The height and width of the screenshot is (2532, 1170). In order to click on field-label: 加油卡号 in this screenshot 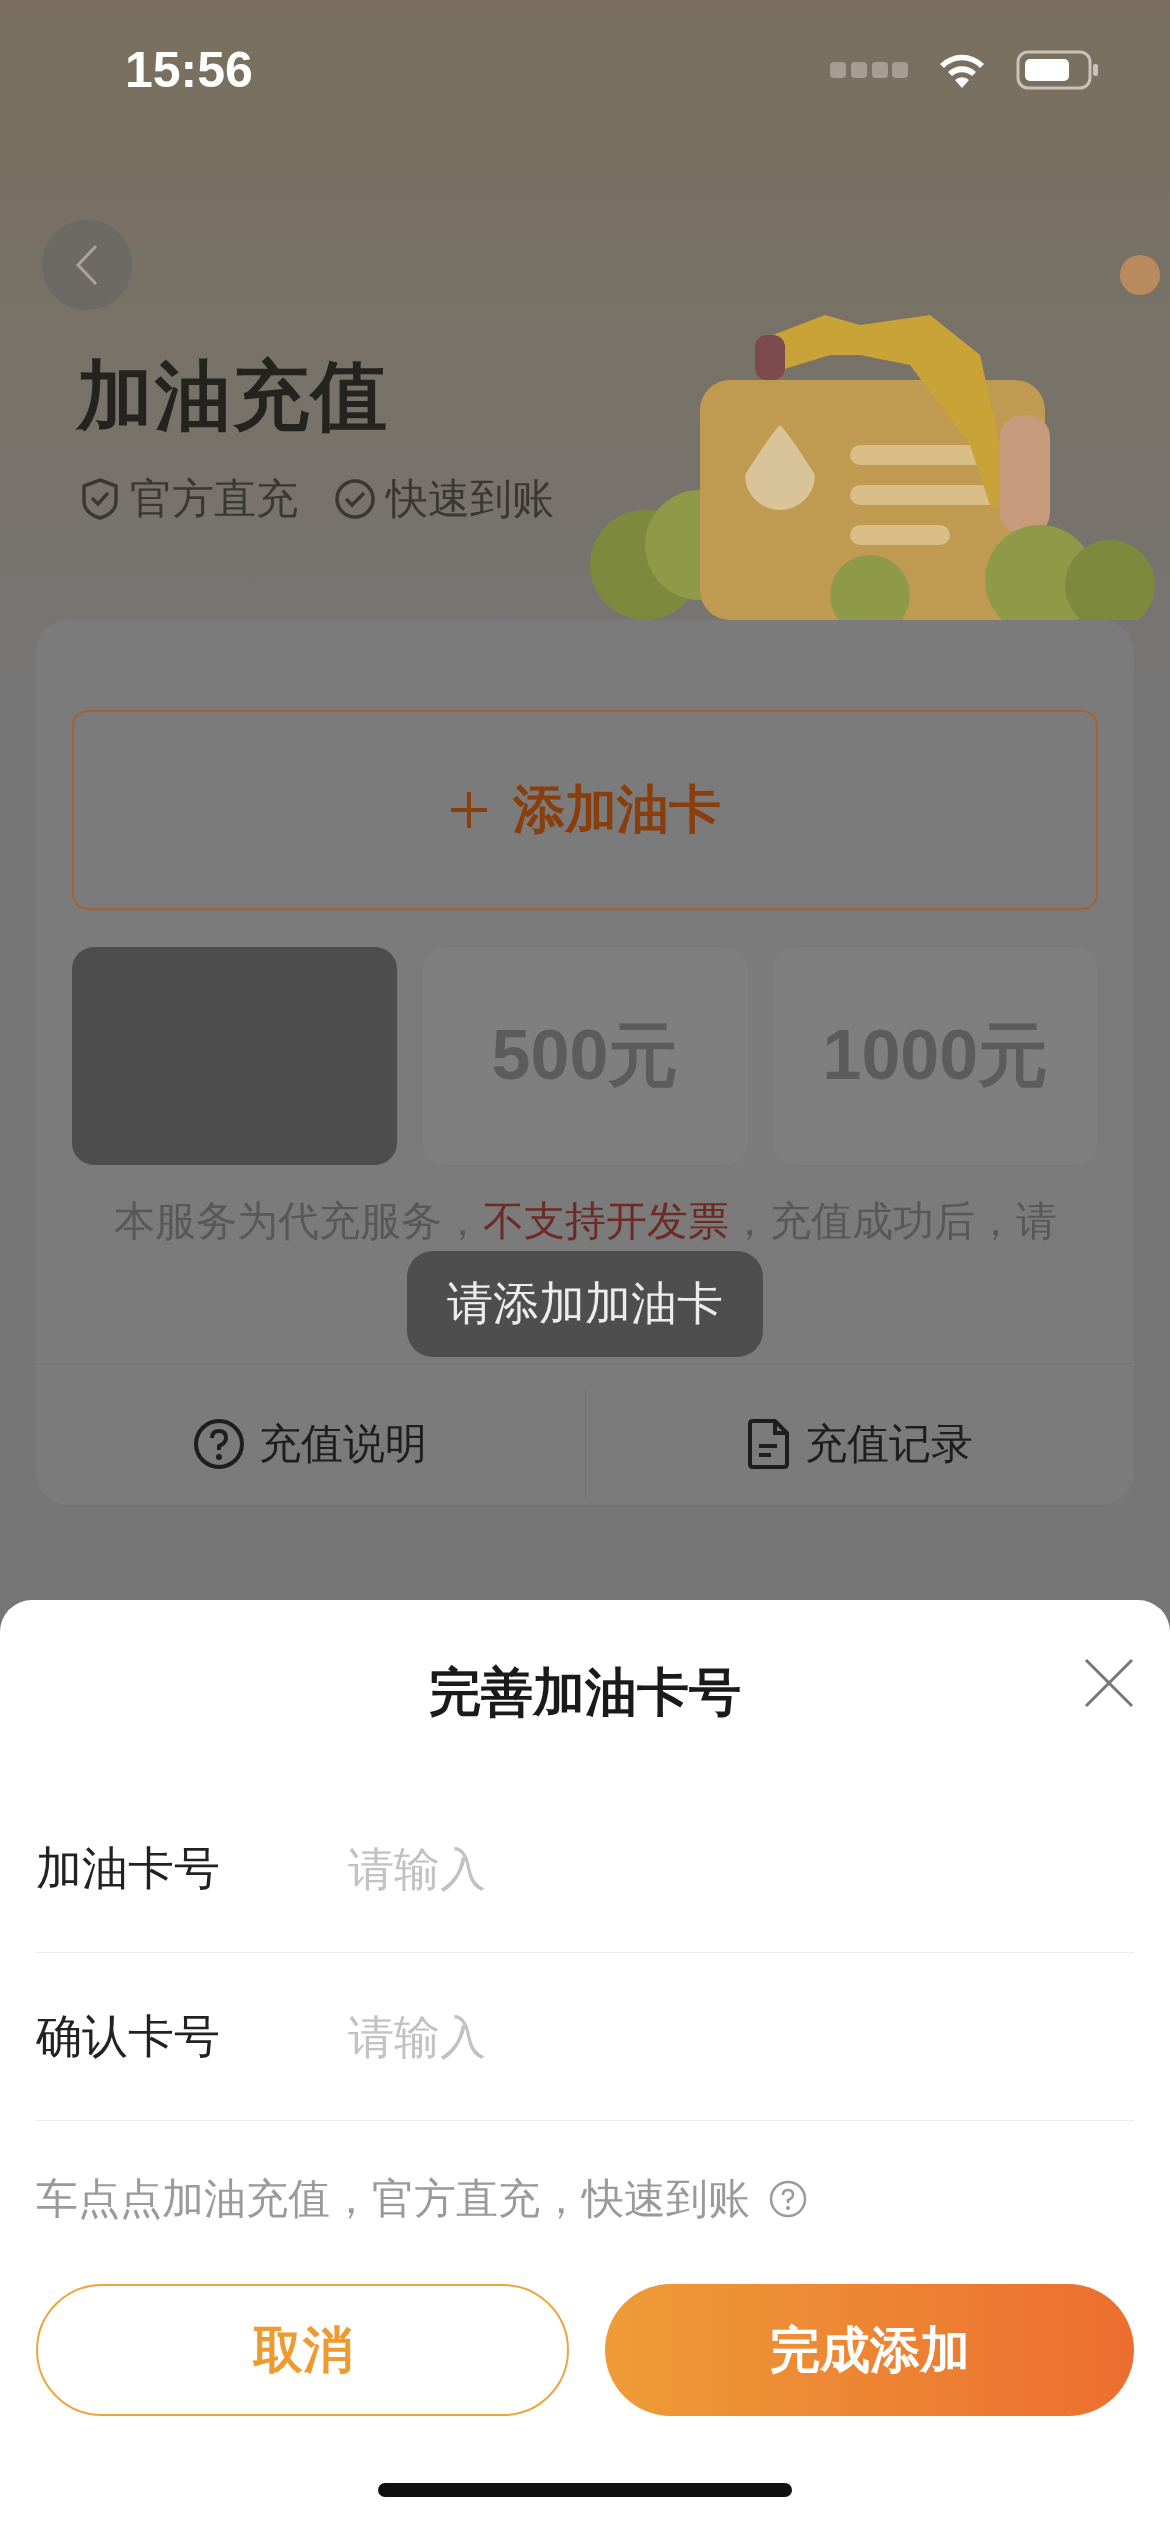, I will do `click(128, 1868)`.